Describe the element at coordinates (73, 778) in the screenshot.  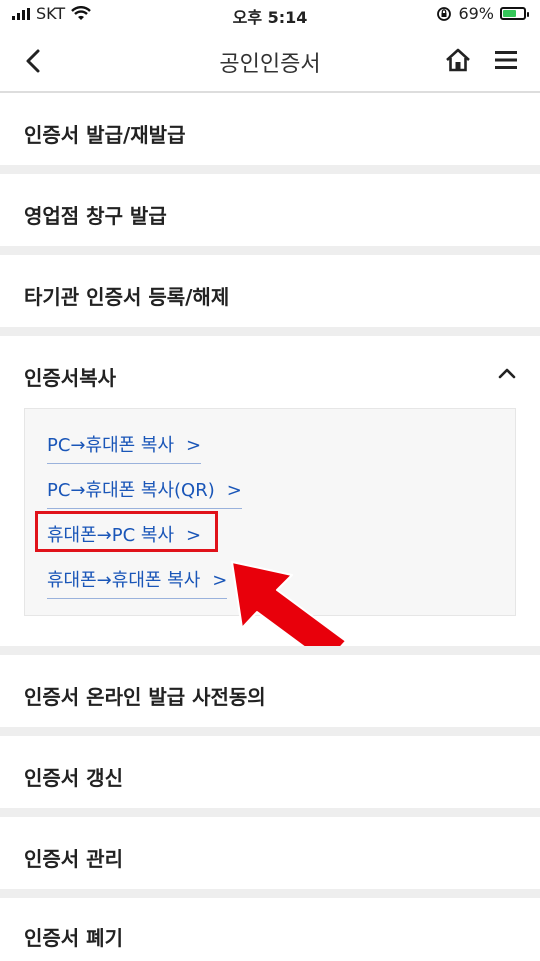
I see `menu-item-renew-label: 인증서 갱신` at that location.